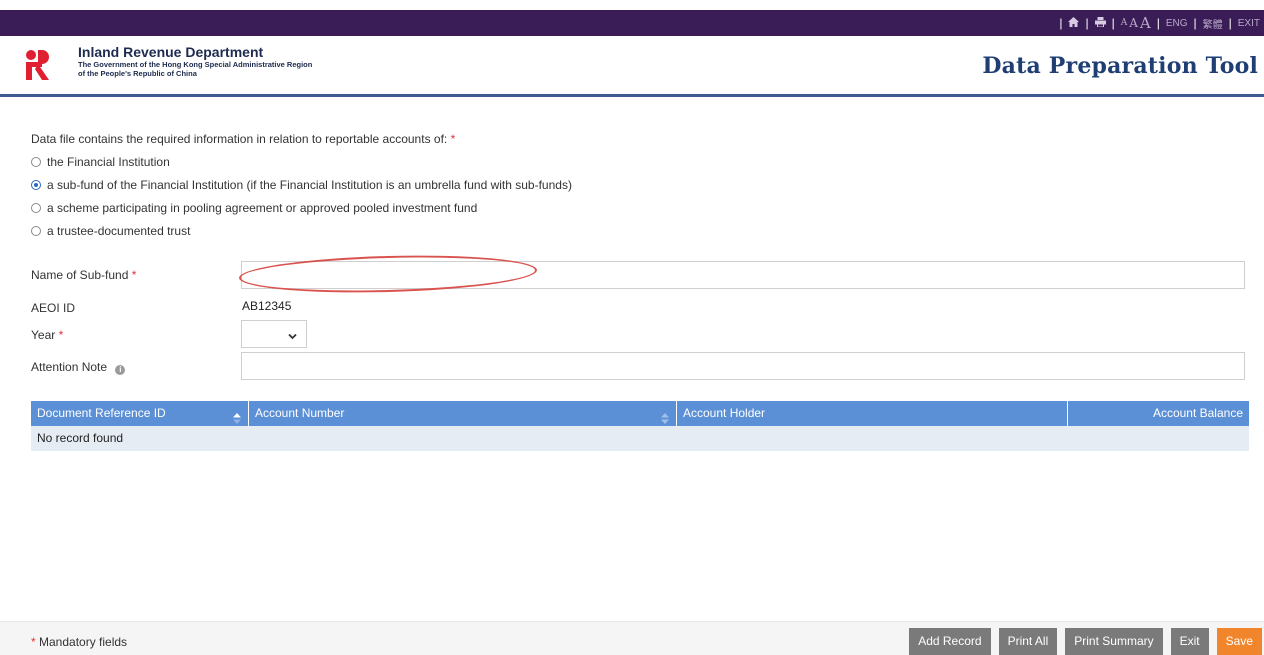  I want to click on required-mark: *, so click(453, 139).